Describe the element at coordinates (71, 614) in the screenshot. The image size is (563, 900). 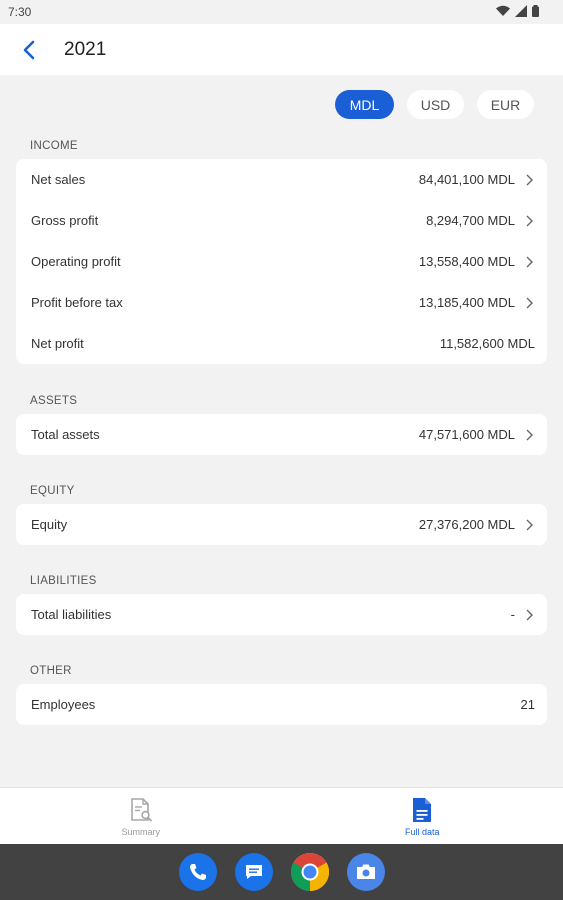
I see `row-label: Total liabilities` at that location.